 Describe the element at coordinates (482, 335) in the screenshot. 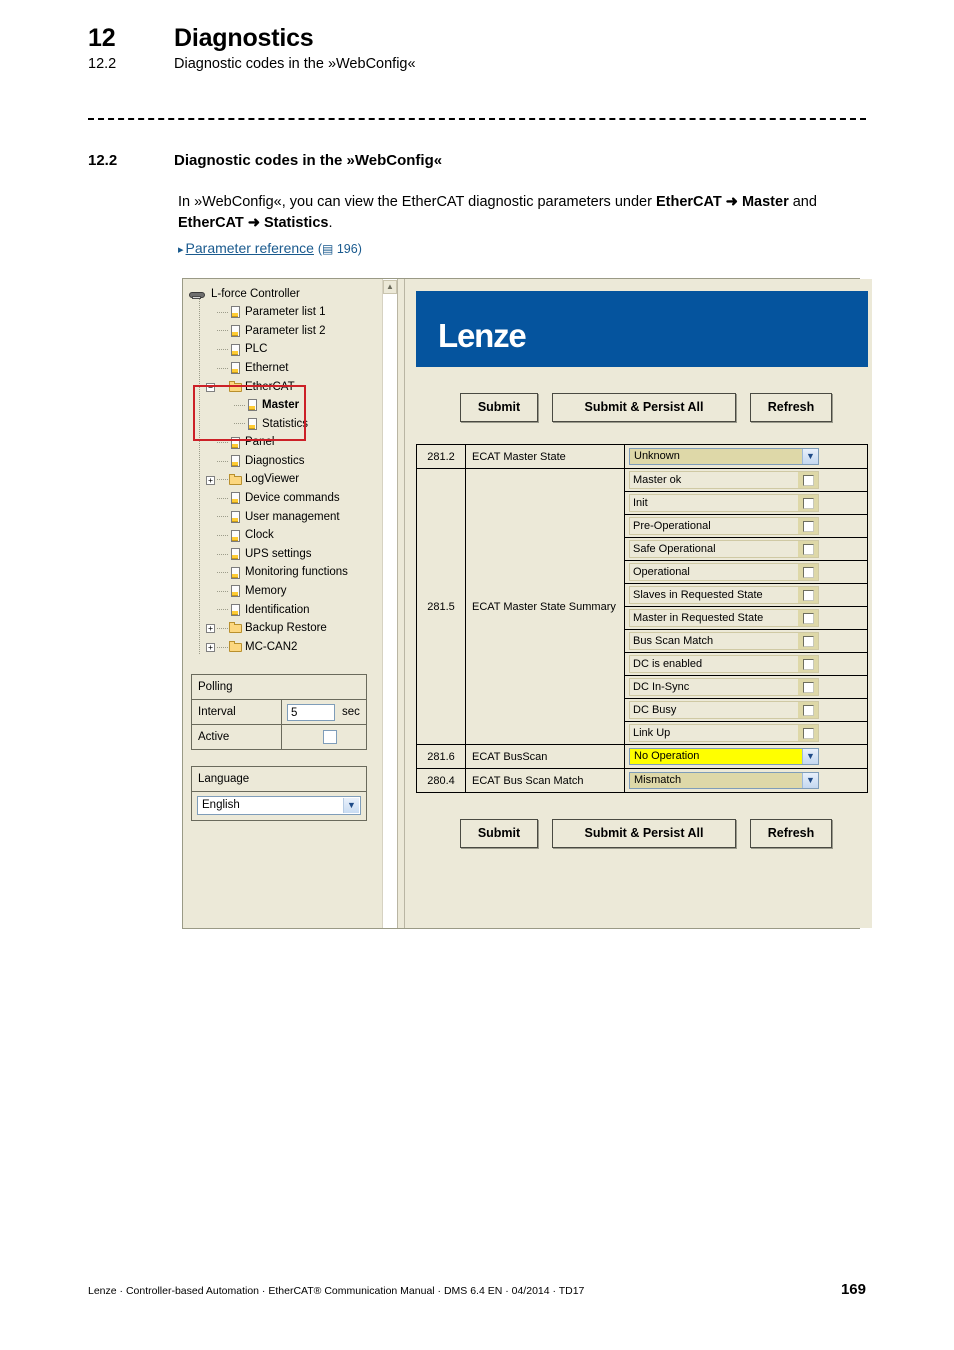

I see `lenze-logo: Lenze` at that location.